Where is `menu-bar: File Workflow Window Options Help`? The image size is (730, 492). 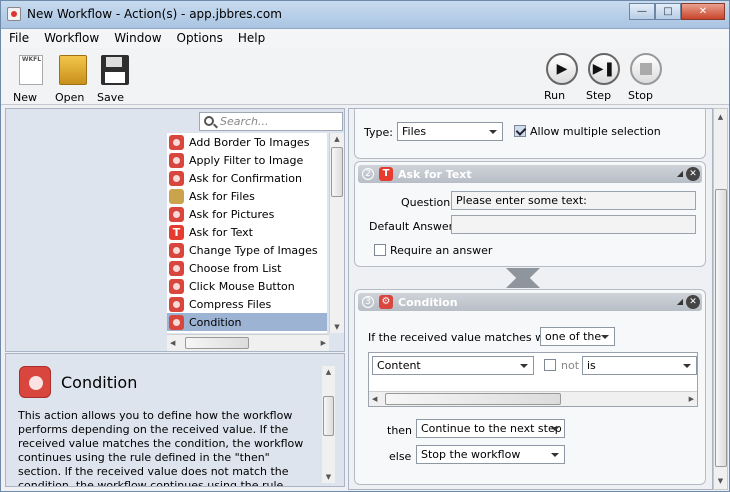
menu-bar: File Workflow Window Options Help is located at coordinates (365, 38).